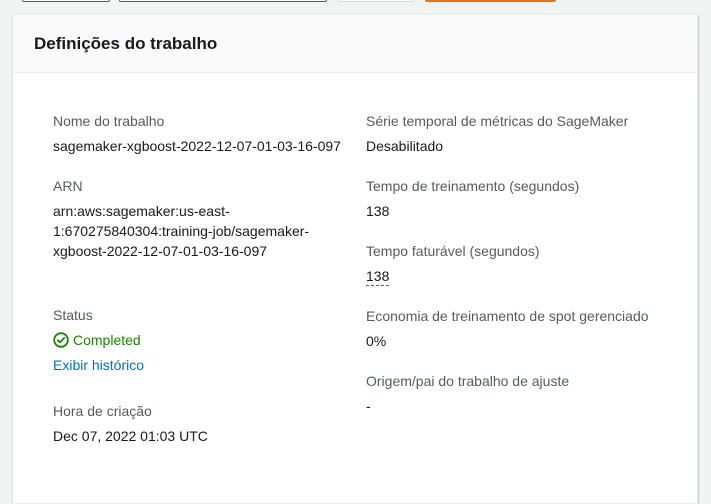 The width and height of the screenshot is (711, 504). I want to click on top-toolbar, so click(355, 3).